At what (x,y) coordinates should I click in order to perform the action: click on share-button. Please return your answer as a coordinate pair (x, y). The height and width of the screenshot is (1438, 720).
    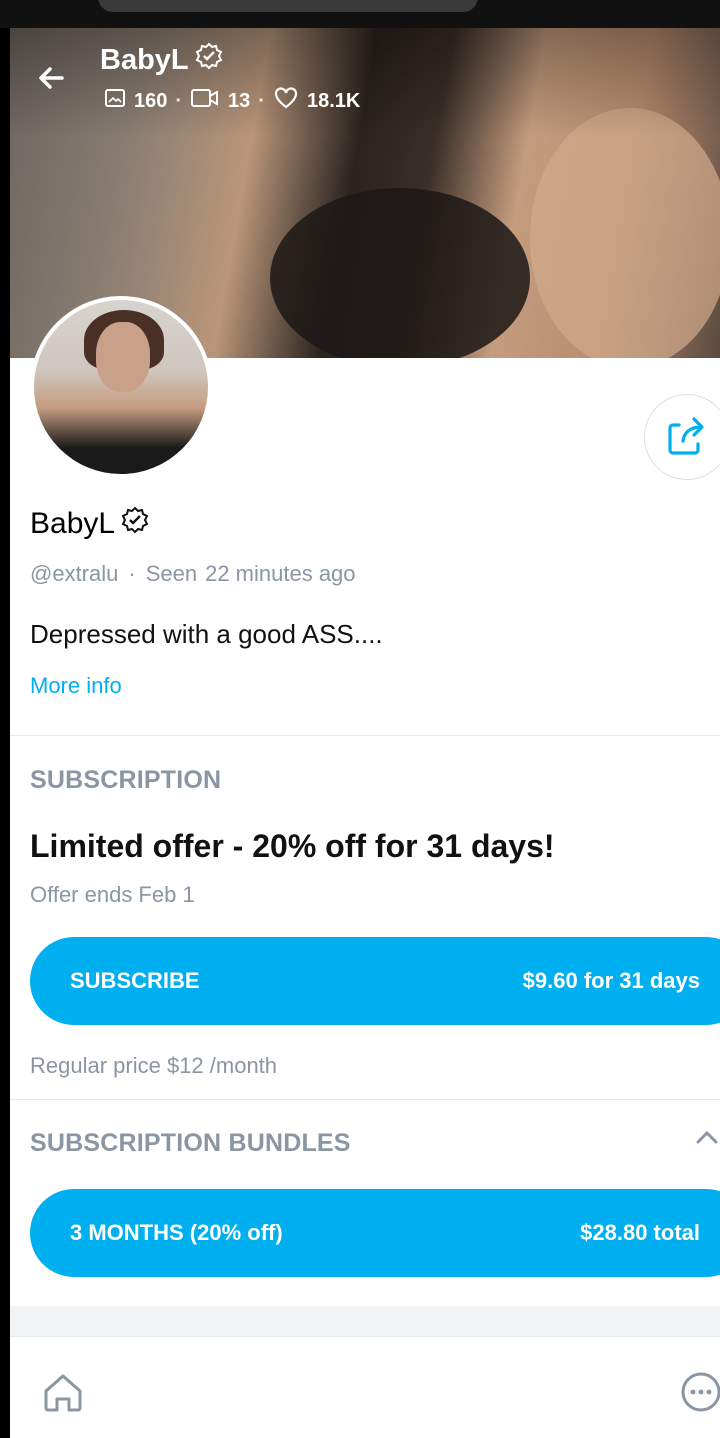
    Looking at the image, I should click on (682, 437).